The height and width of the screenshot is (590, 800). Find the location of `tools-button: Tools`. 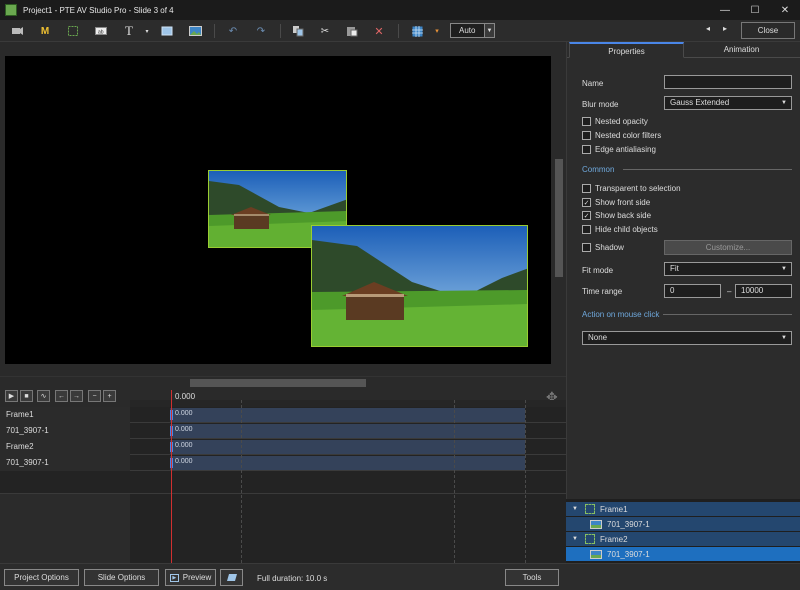

tools-button: Tools is located at coordinates (532, 577).